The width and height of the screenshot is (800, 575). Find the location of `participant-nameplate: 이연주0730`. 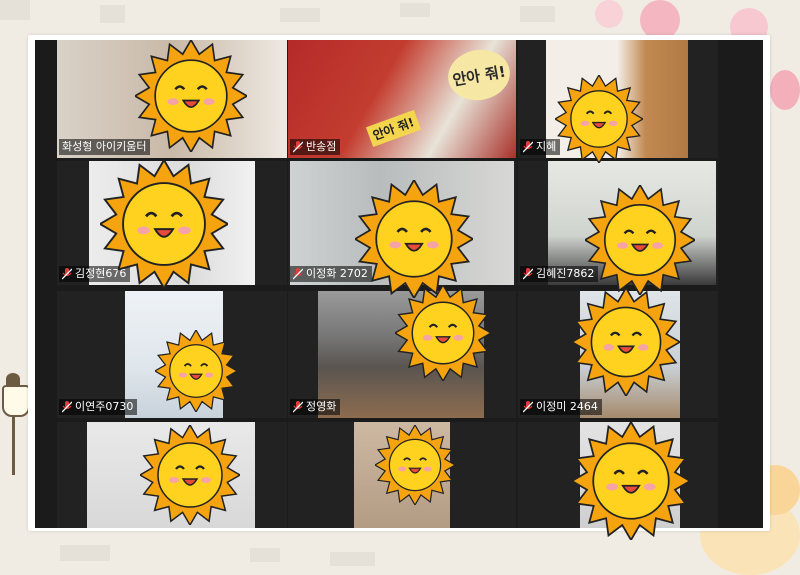

participant-nameplate: 이연주0730 is located at coordinates (98, 407).